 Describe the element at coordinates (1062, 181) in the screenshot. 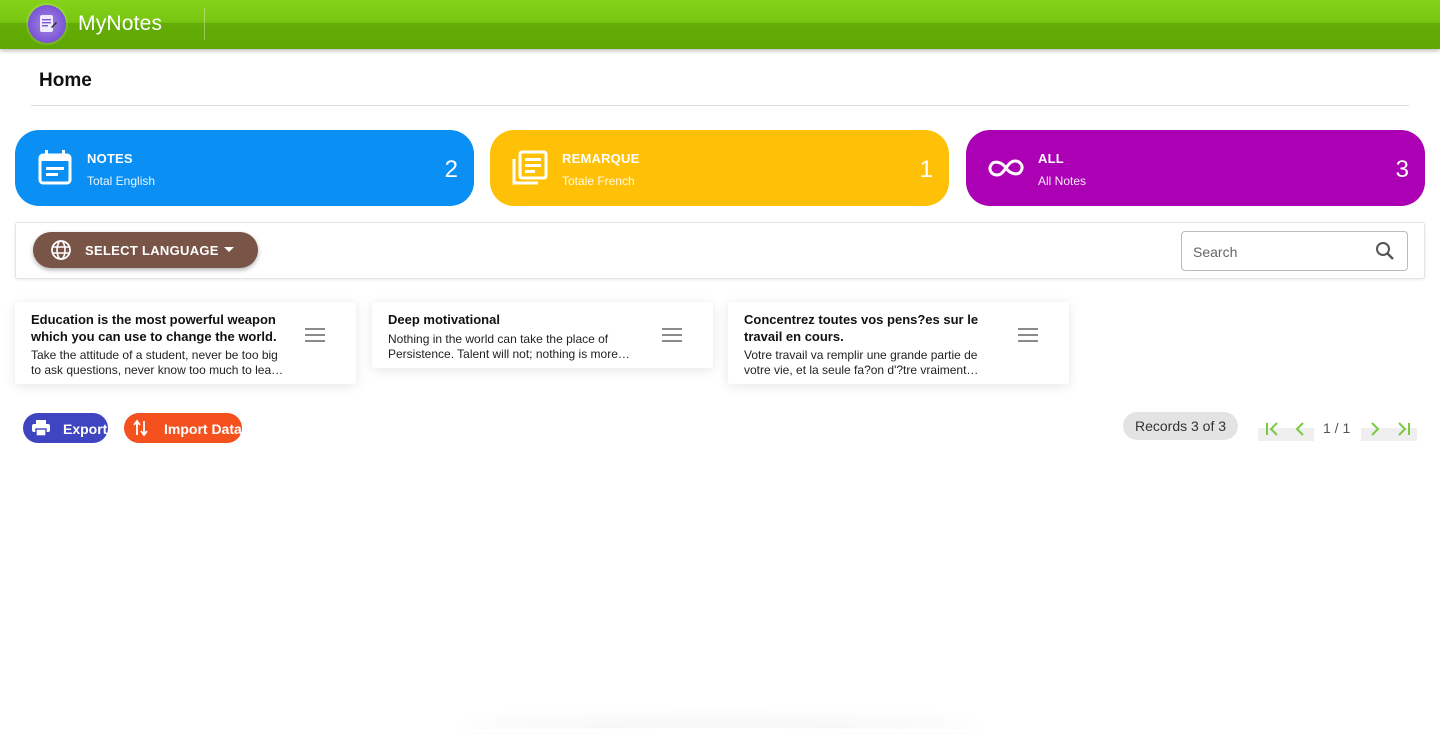

I see `stat-sublabel: All Notes` at that location.